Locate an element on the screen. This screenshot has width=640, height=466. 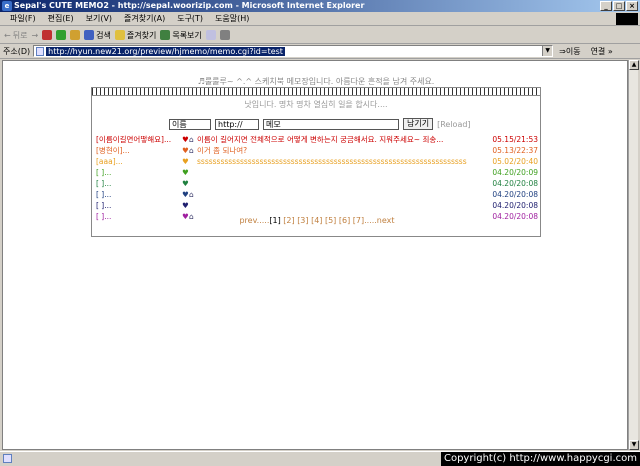
print-icon is located at coordinates (224, 35).